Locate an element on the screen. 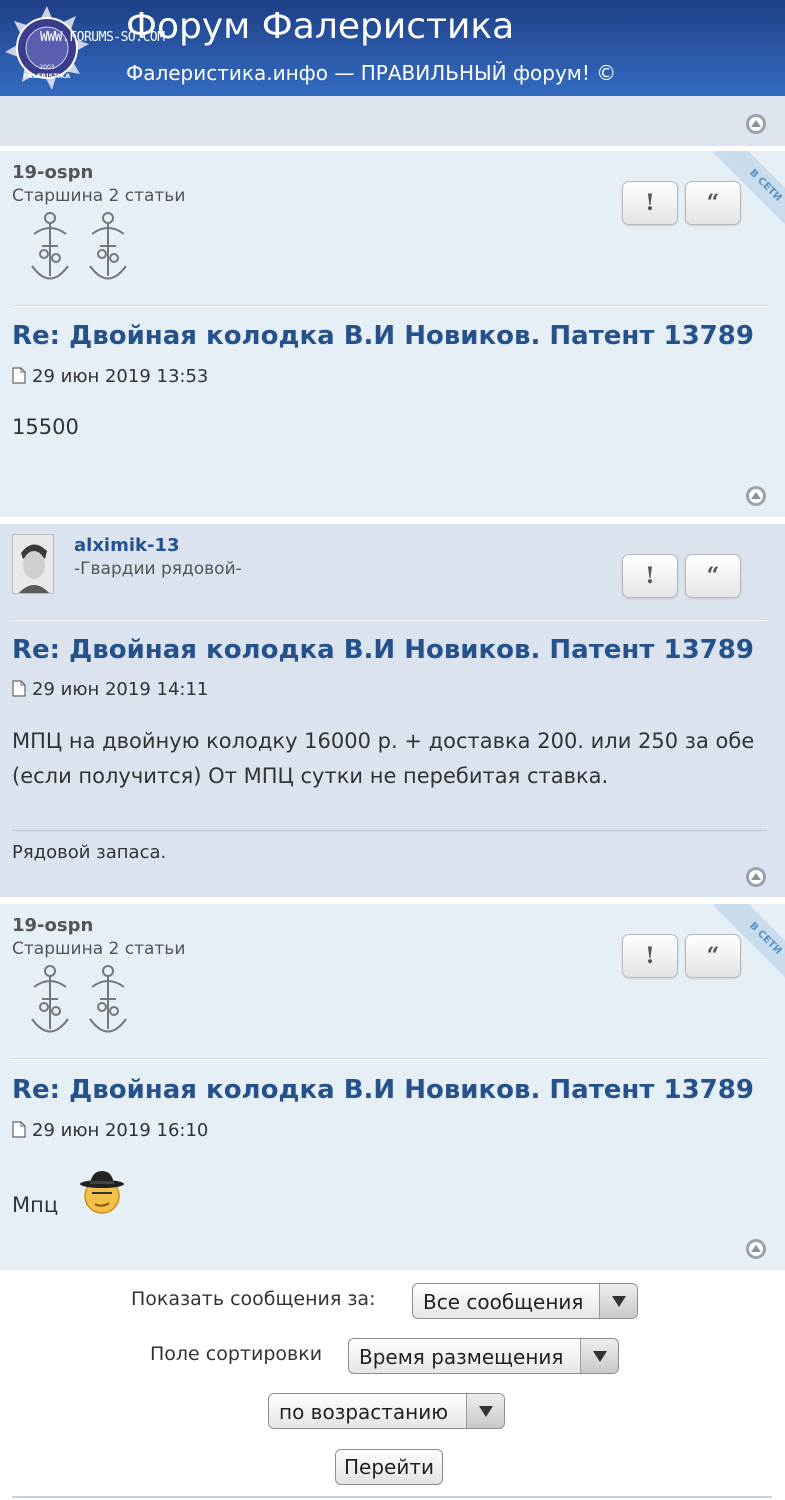 This screenshot has width=785, height=1500. sort-field-select: Время размещения is located at coordinates (483, 1356).